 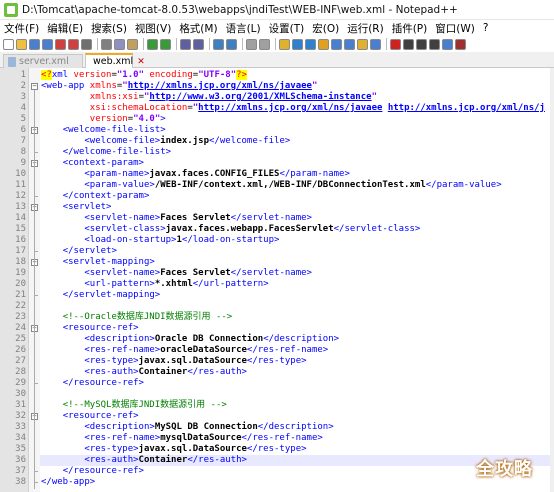 I want to click on menu-item-2: 搜索(S), so click(x=109, y=28).